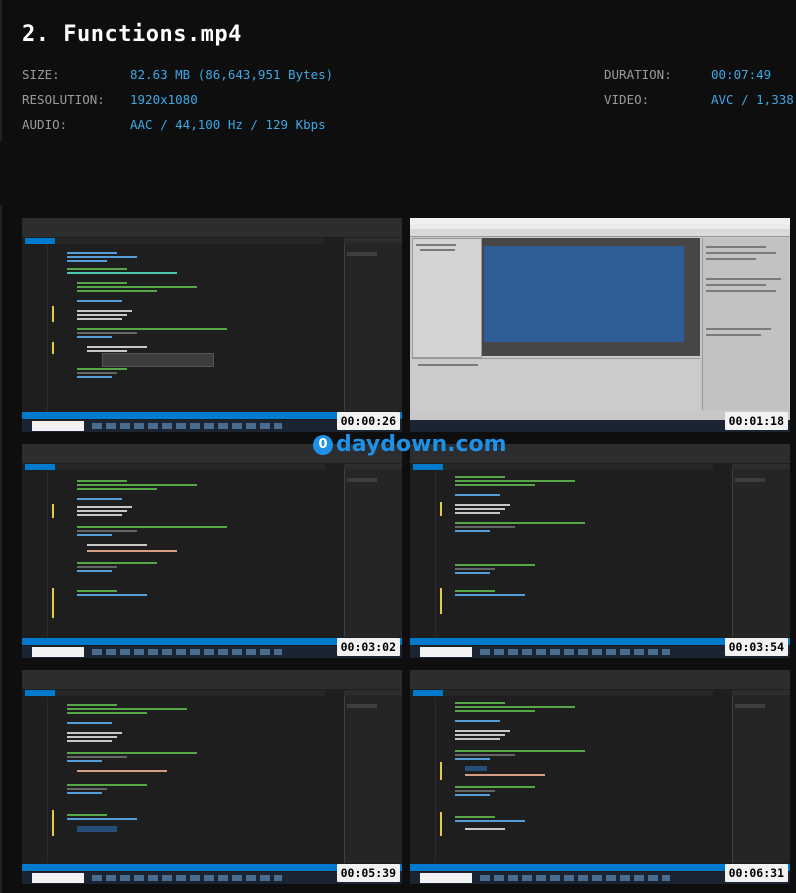 This screenshot has height=893, width=796. What do you see at coordinates (1, 70) in the screenshot?
I see `left-edge-bar` at bounding box center [1, 70].